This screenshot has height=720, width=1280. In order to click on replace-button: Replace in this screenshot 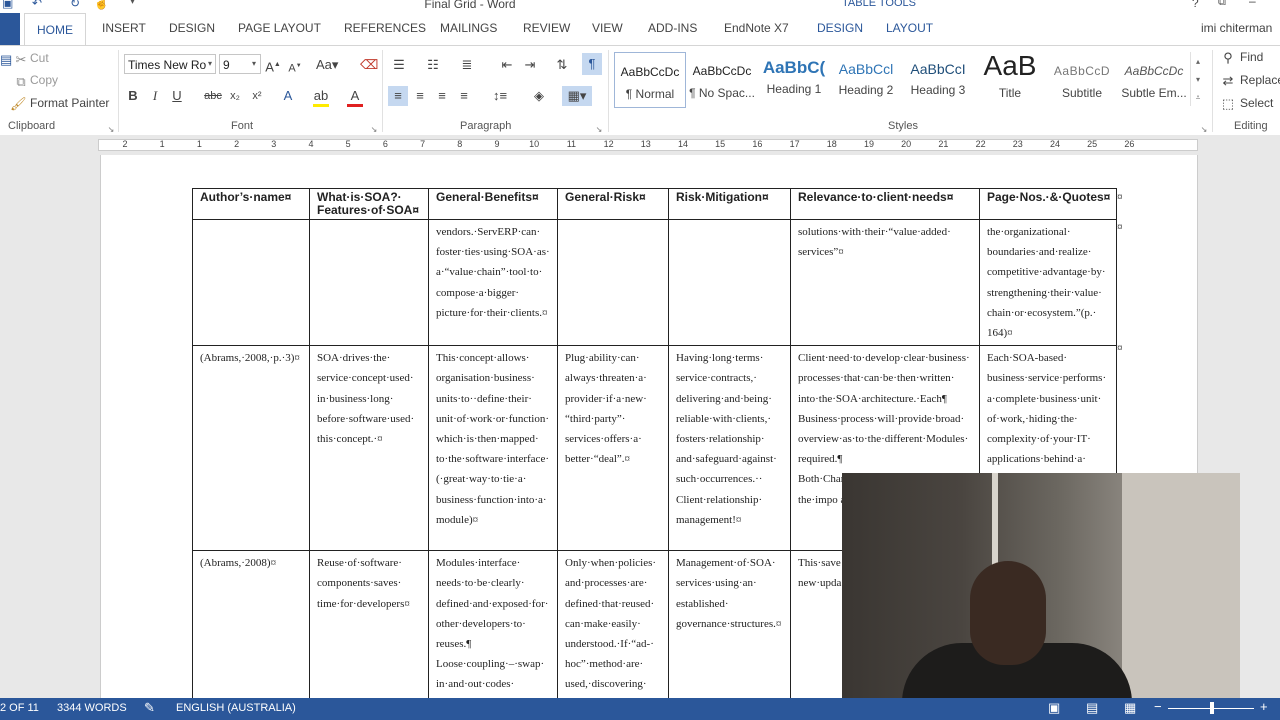, I will do `click(1260, 80)`.